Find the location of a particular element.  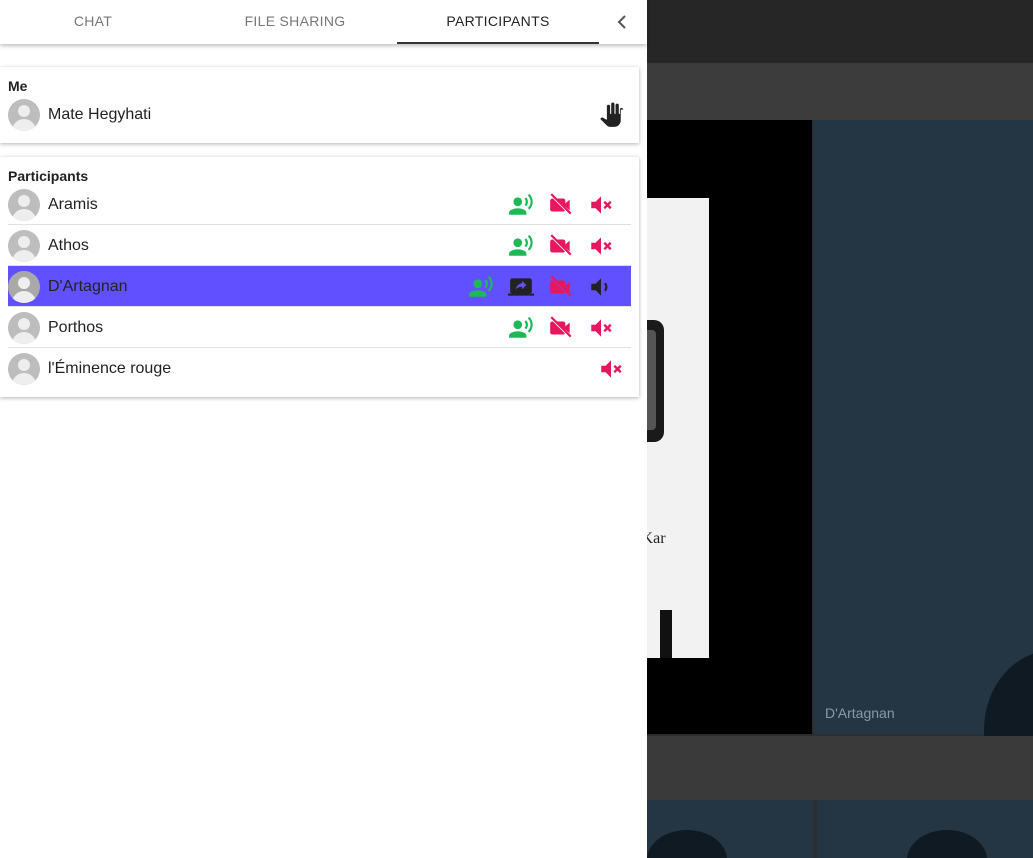

tab-chat: CHAT is located at coordinates (97, 22).